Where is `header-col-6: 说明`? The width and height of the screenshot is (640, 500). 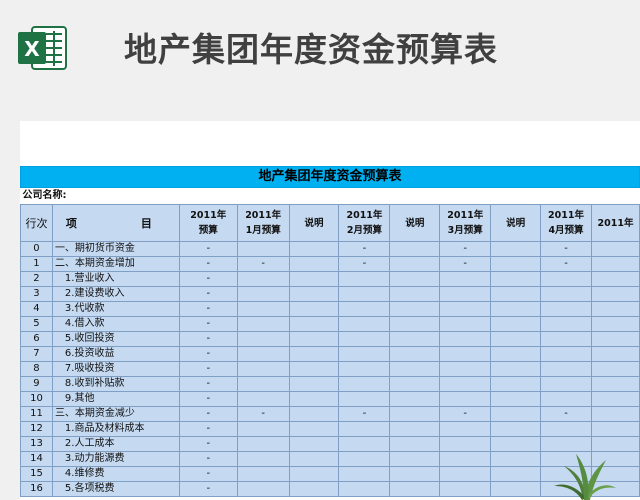 header-col-6: 说明 is located at coordinates (516, 223).